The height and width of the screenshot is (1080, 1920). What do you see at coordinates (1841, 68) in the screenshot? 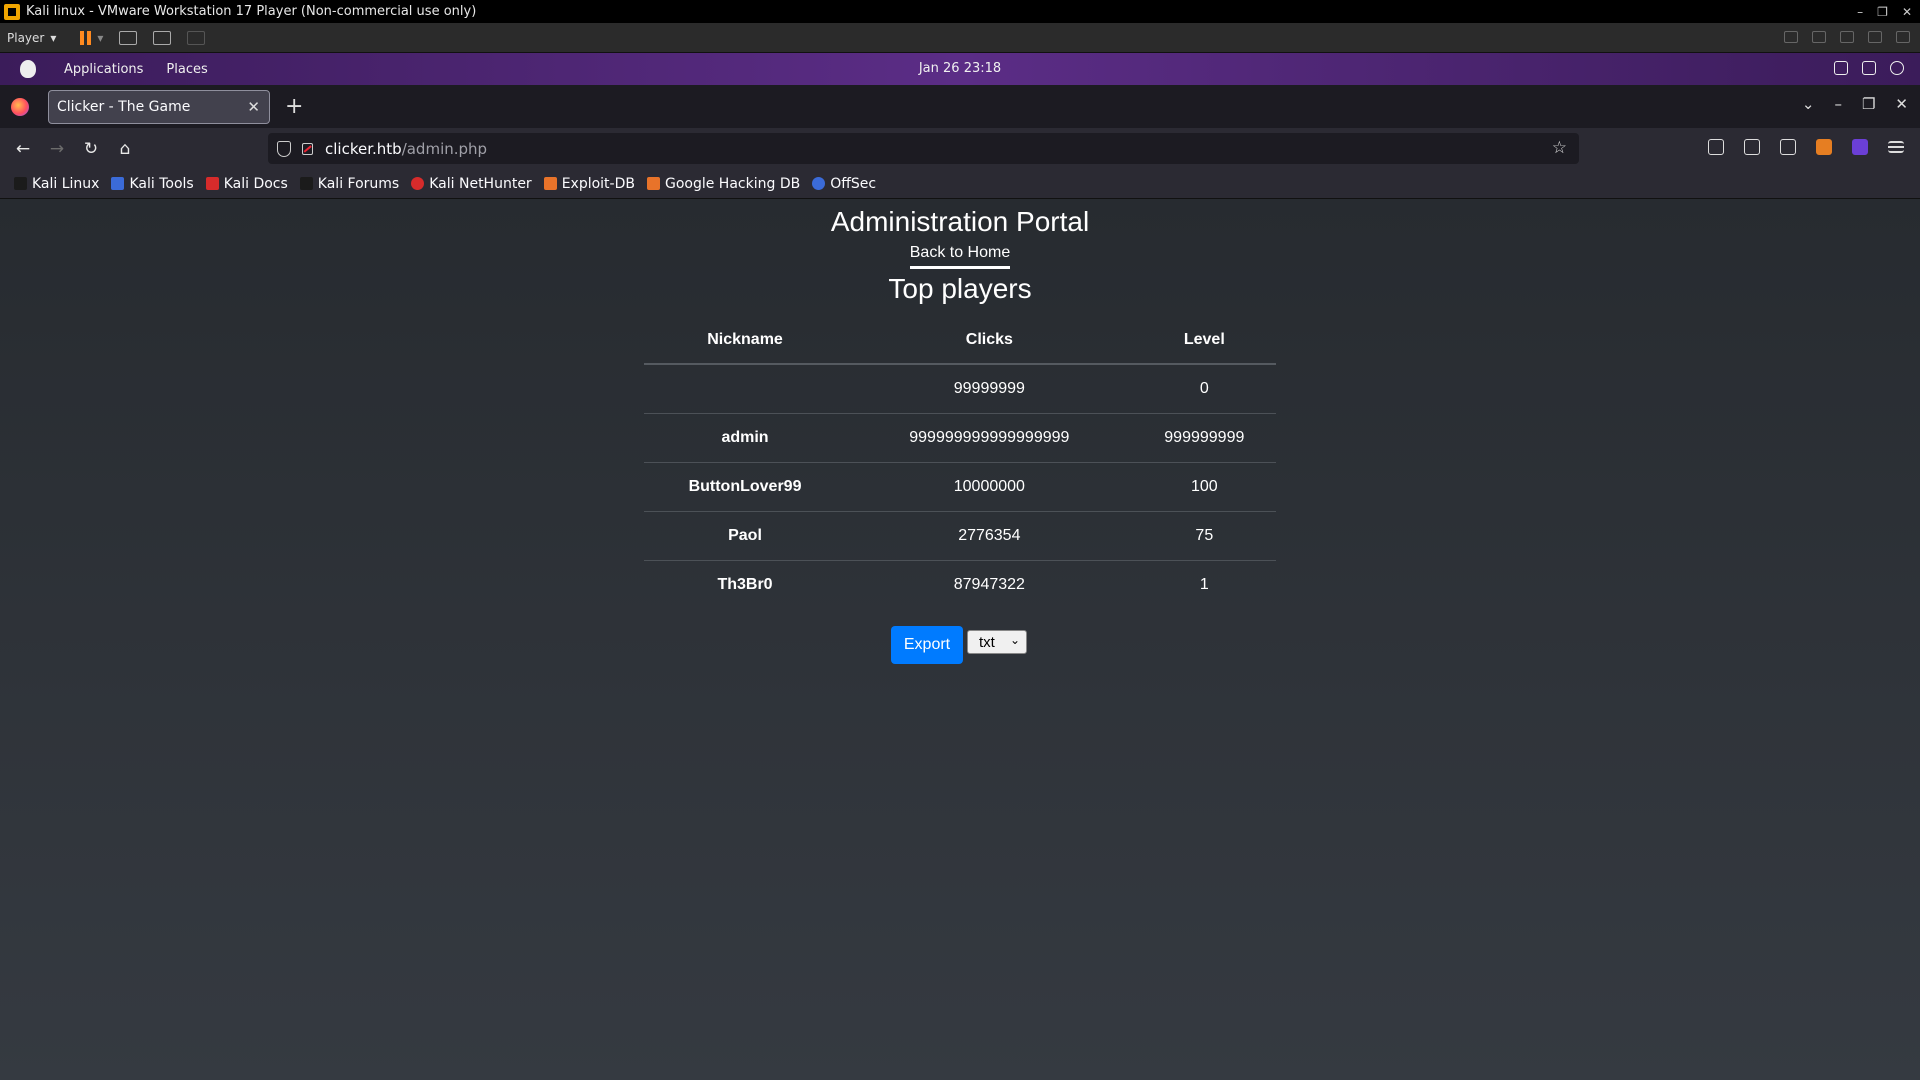
I see `screen-icon` at bounding box center [1841, 68].